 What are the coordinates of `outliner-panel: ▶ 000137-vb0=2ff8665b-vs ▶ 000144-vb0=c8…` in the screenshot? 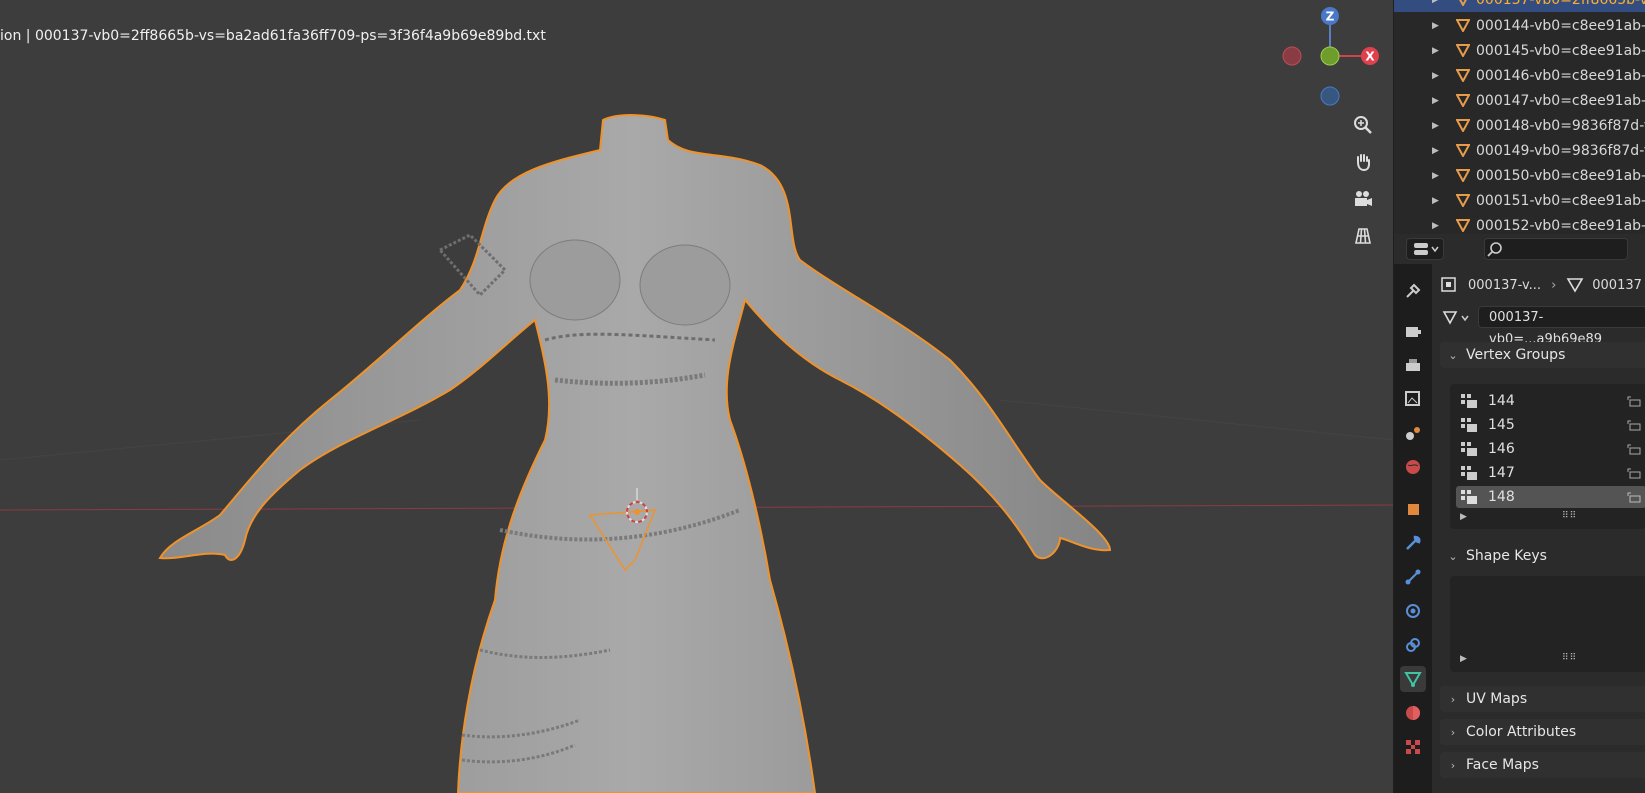 It's located at (1519, 117).